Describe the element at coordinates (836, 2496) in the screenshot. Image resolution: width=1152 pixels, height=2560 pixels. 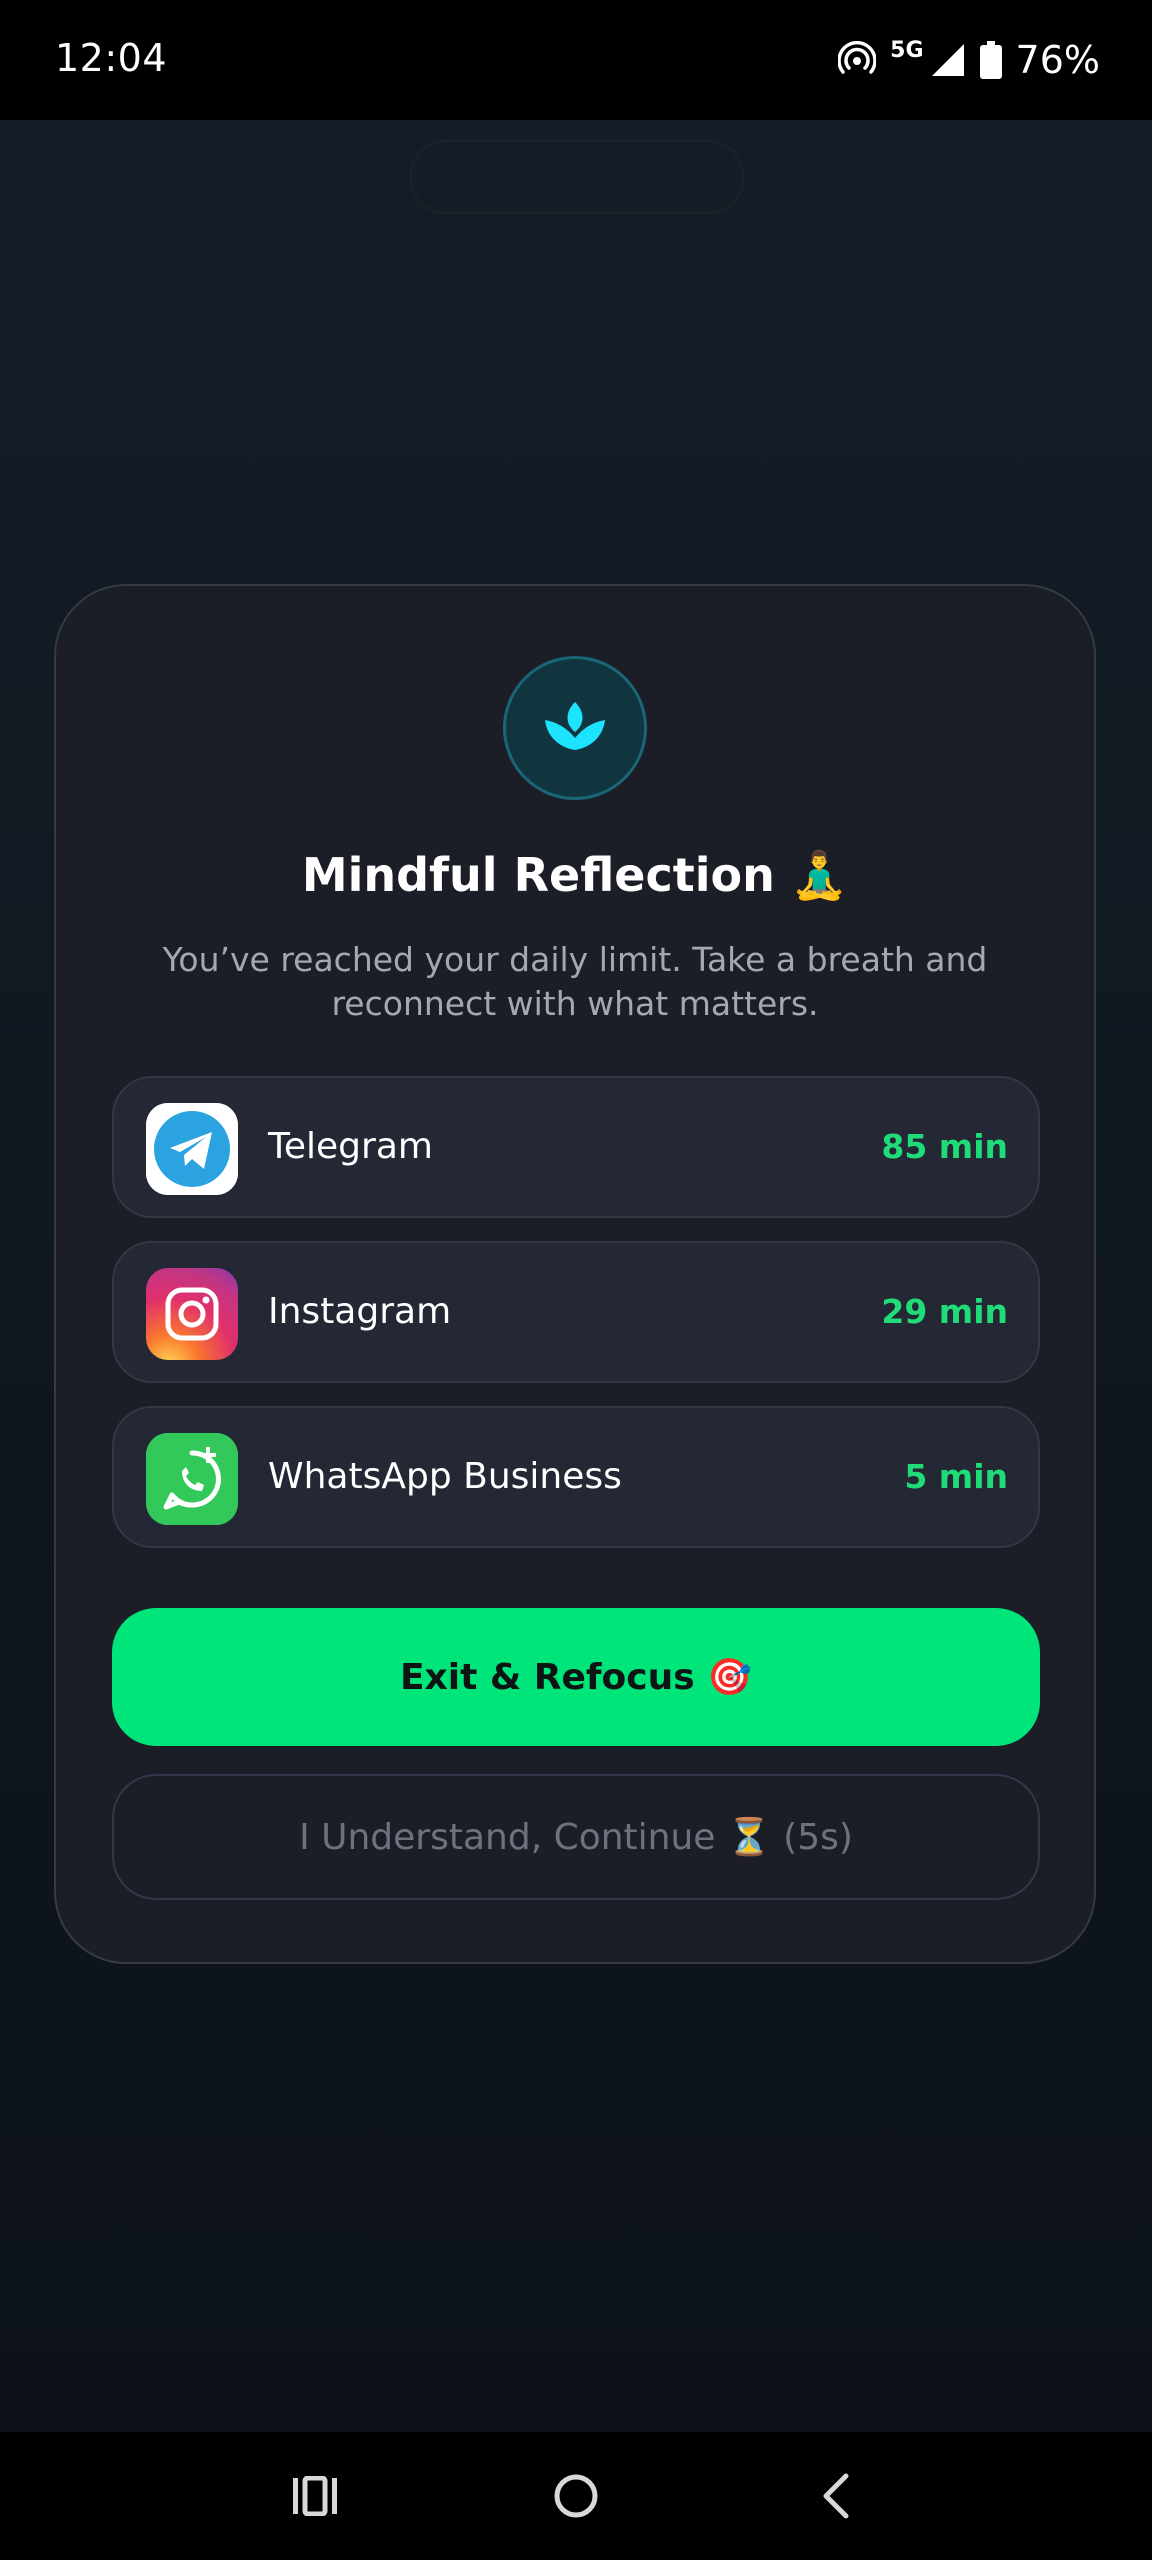
I see `back-icon` at that location.